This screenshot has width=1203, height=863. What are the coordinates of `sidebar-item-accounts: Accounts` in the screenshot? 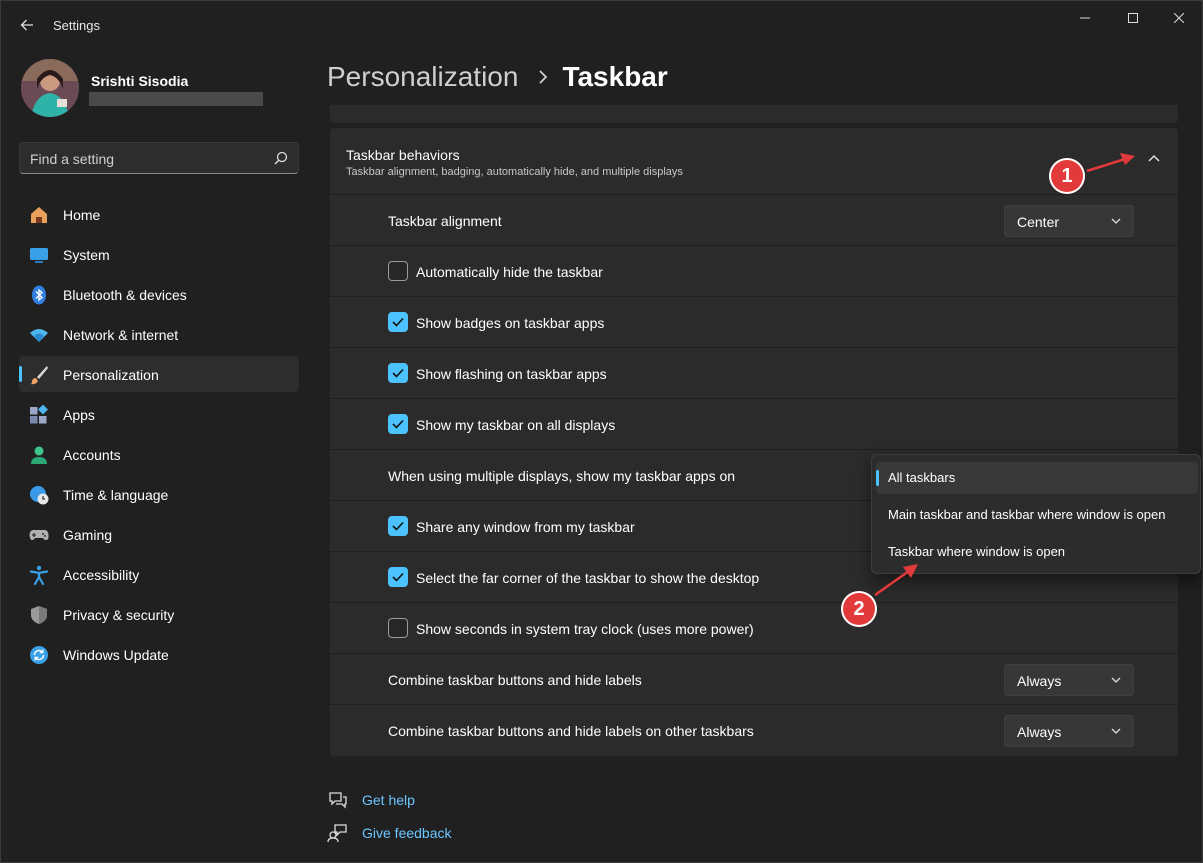 It's located at (159, 454).